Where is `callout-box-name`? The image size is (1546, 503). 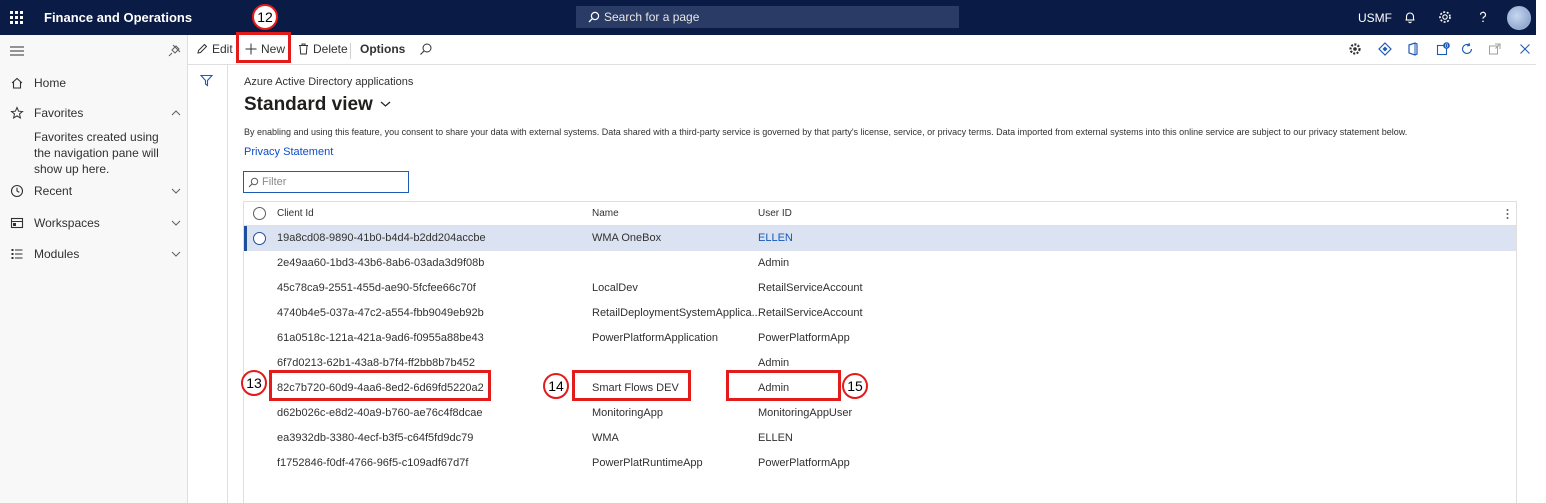
callout-box-name is located at coordinates (631, 385).